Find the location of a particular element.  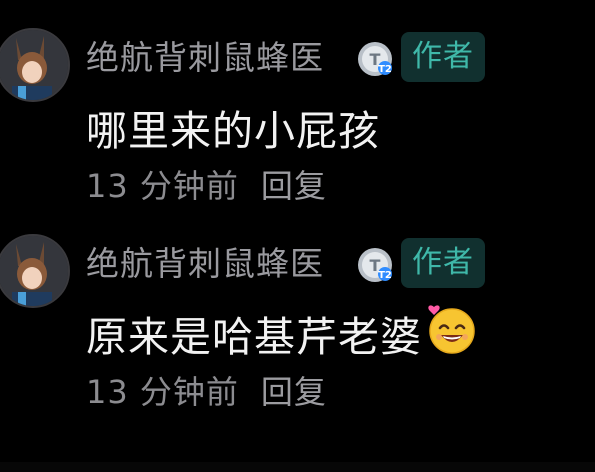

comment-text: 哪里来的小屁孩 is located at coordinates (233, 131).